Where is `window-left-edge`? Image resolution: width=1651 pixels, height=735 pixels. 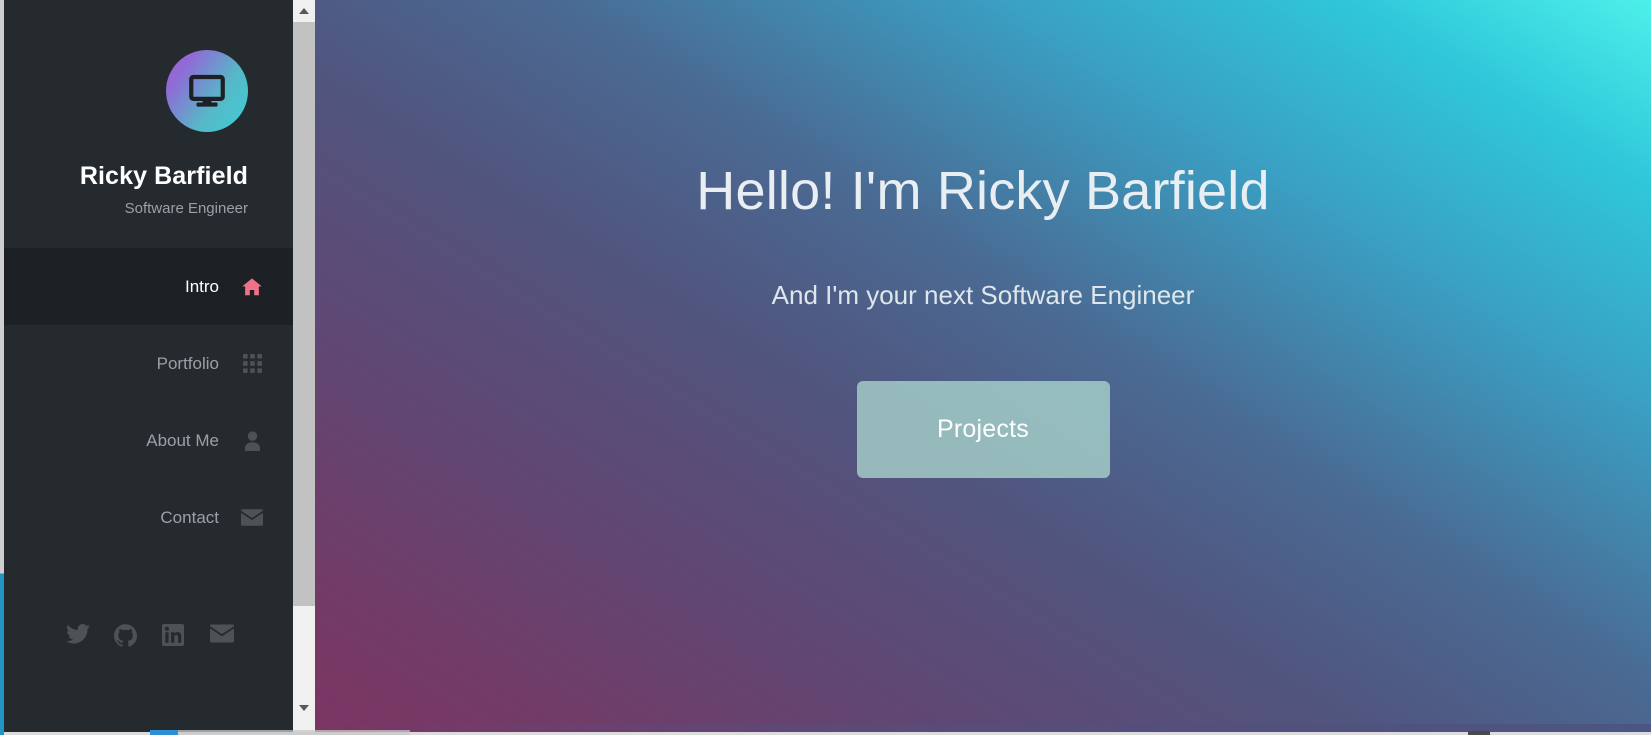 window-left-edge is located at coordinates (2, 367).